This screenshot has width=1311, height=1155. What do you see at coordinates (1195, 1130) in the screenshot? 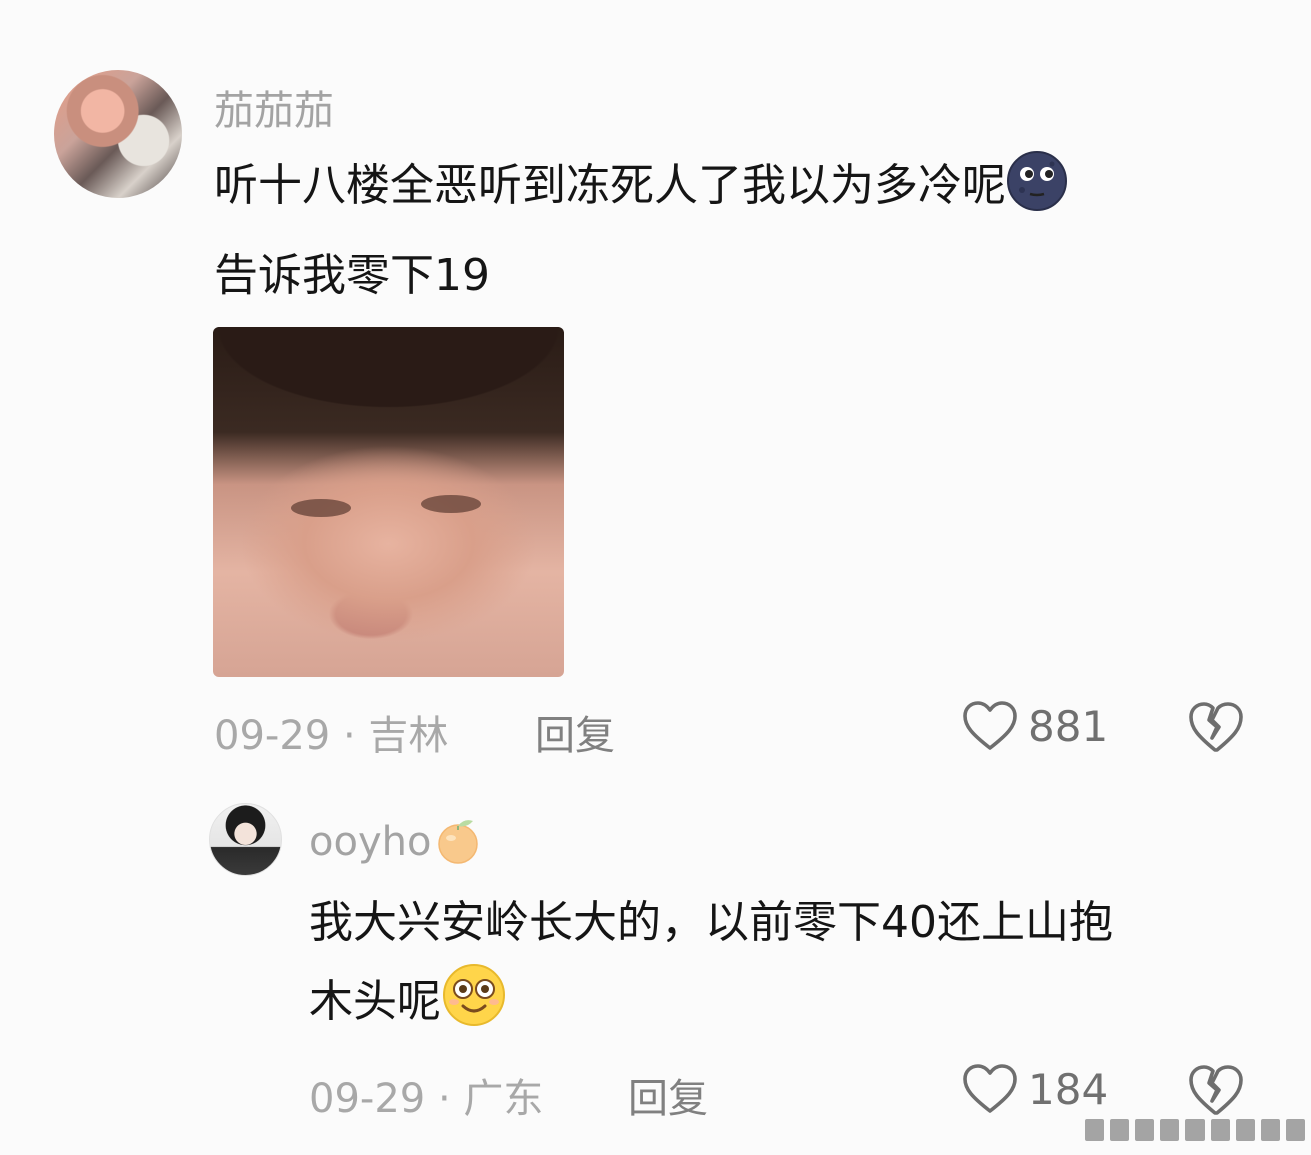
I see `watermark` at bounding box center [1195, 1130].